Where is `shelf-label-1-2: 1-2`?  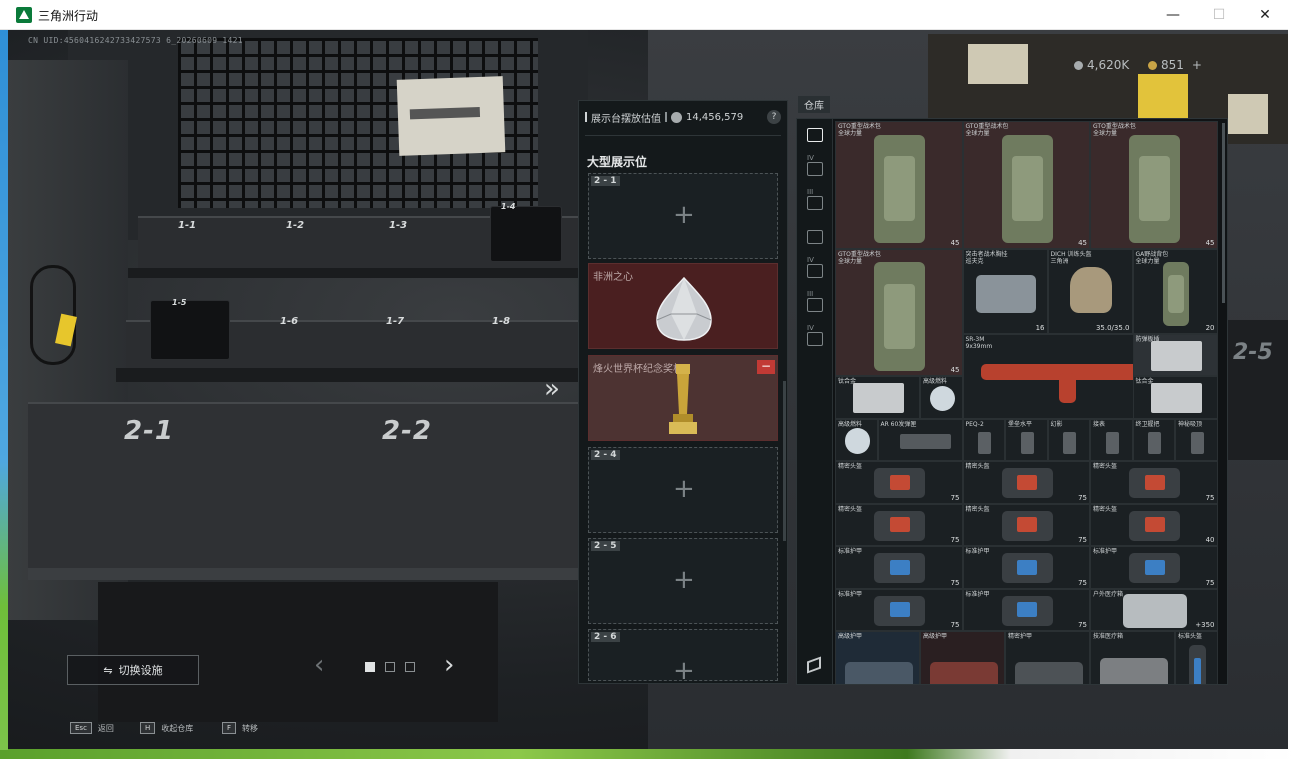 shelf-label-1-2: 1-2 is located at coordinates (295, 225).